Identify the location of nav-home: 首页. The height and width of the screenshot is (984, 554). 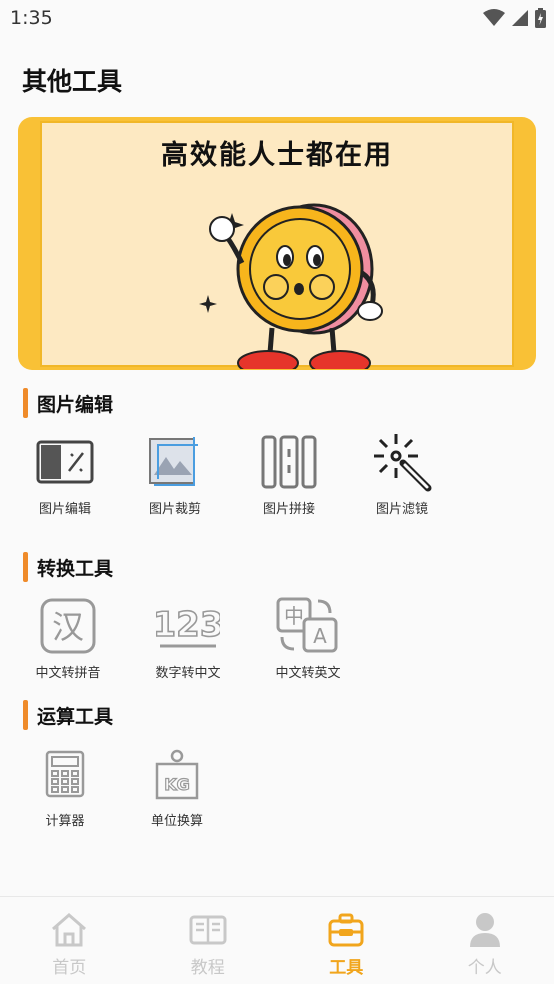
(69, 940).